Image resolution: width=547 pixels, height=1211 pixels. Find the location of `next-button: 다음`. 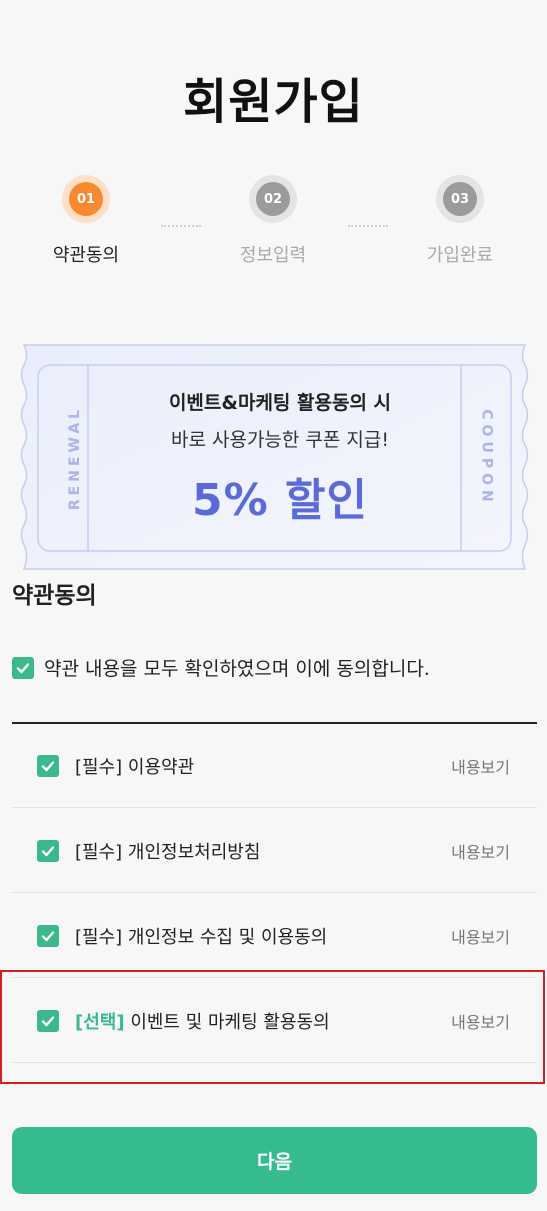

next-button: 다음 is located at coordinates (274, 1160).